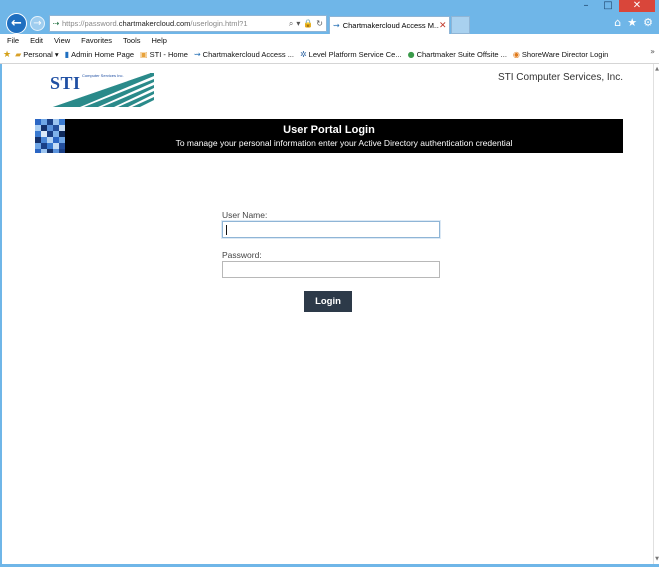  Describe the element at coordinates (460, 25) in the screenshot. I see `new-tab-button` at that location.